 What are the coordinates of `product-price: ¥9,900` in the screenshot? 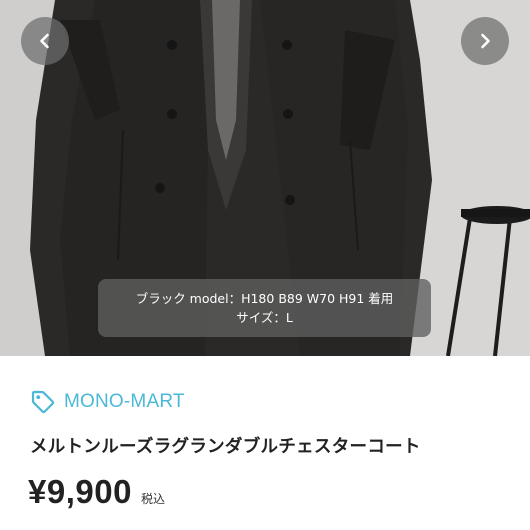 It's located at (80, 491).